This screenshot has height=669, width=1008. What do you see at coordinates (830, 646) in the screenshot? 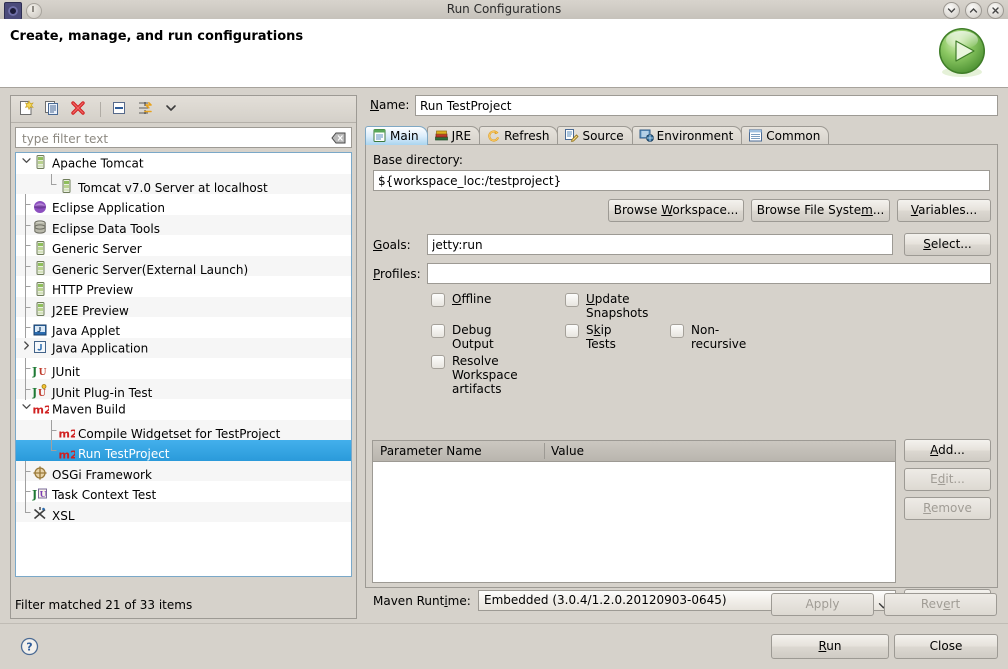
I see `run-button: Run` at bounding box center [830, 646].